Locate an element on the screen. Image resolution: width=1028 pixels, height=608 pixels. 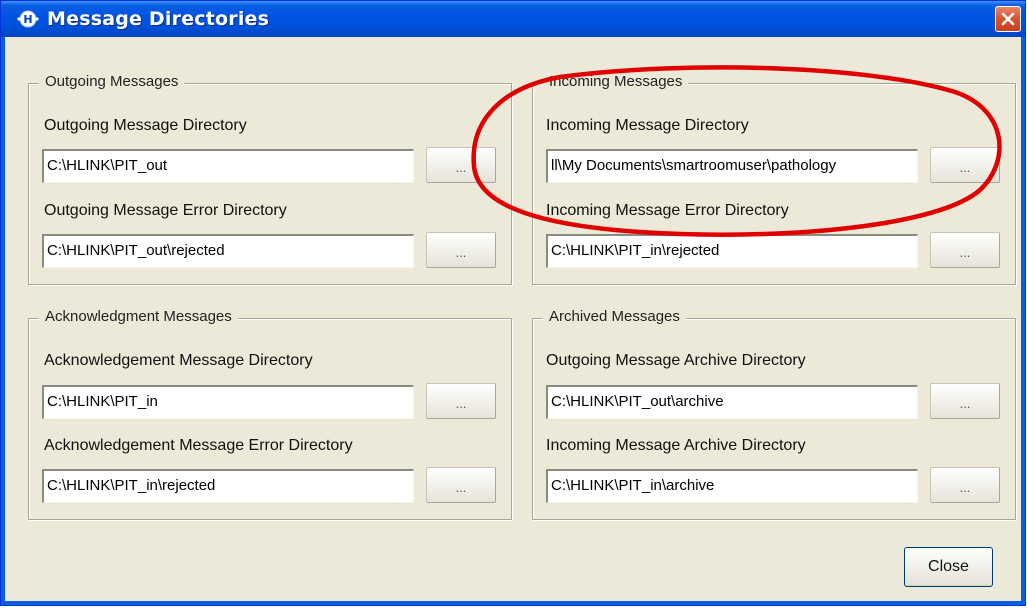
outgoing-directory-field: C:\HLINK\PIT_out is located at coordinates (228, 166).